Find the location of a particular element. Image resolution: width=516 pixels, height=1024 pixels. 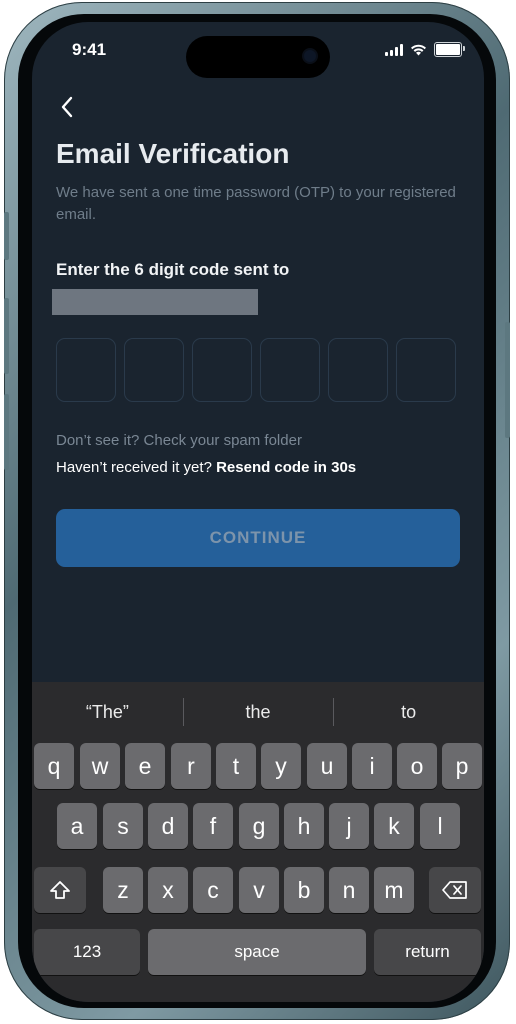

continue-button: CONTINUE is located at coordinates (258, 538).